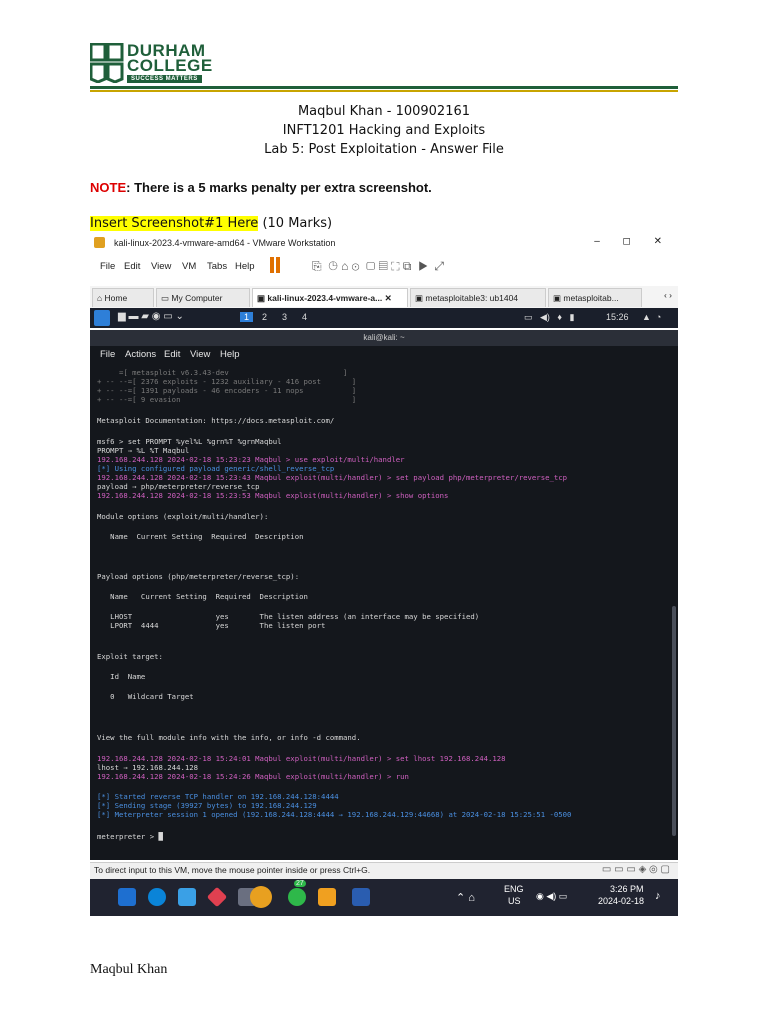  What do you see at coordinates (384, 130) in the screenshot?
I see `course-title: INFT1201 Hacking and Exploits` at bounding box center [384, 130].